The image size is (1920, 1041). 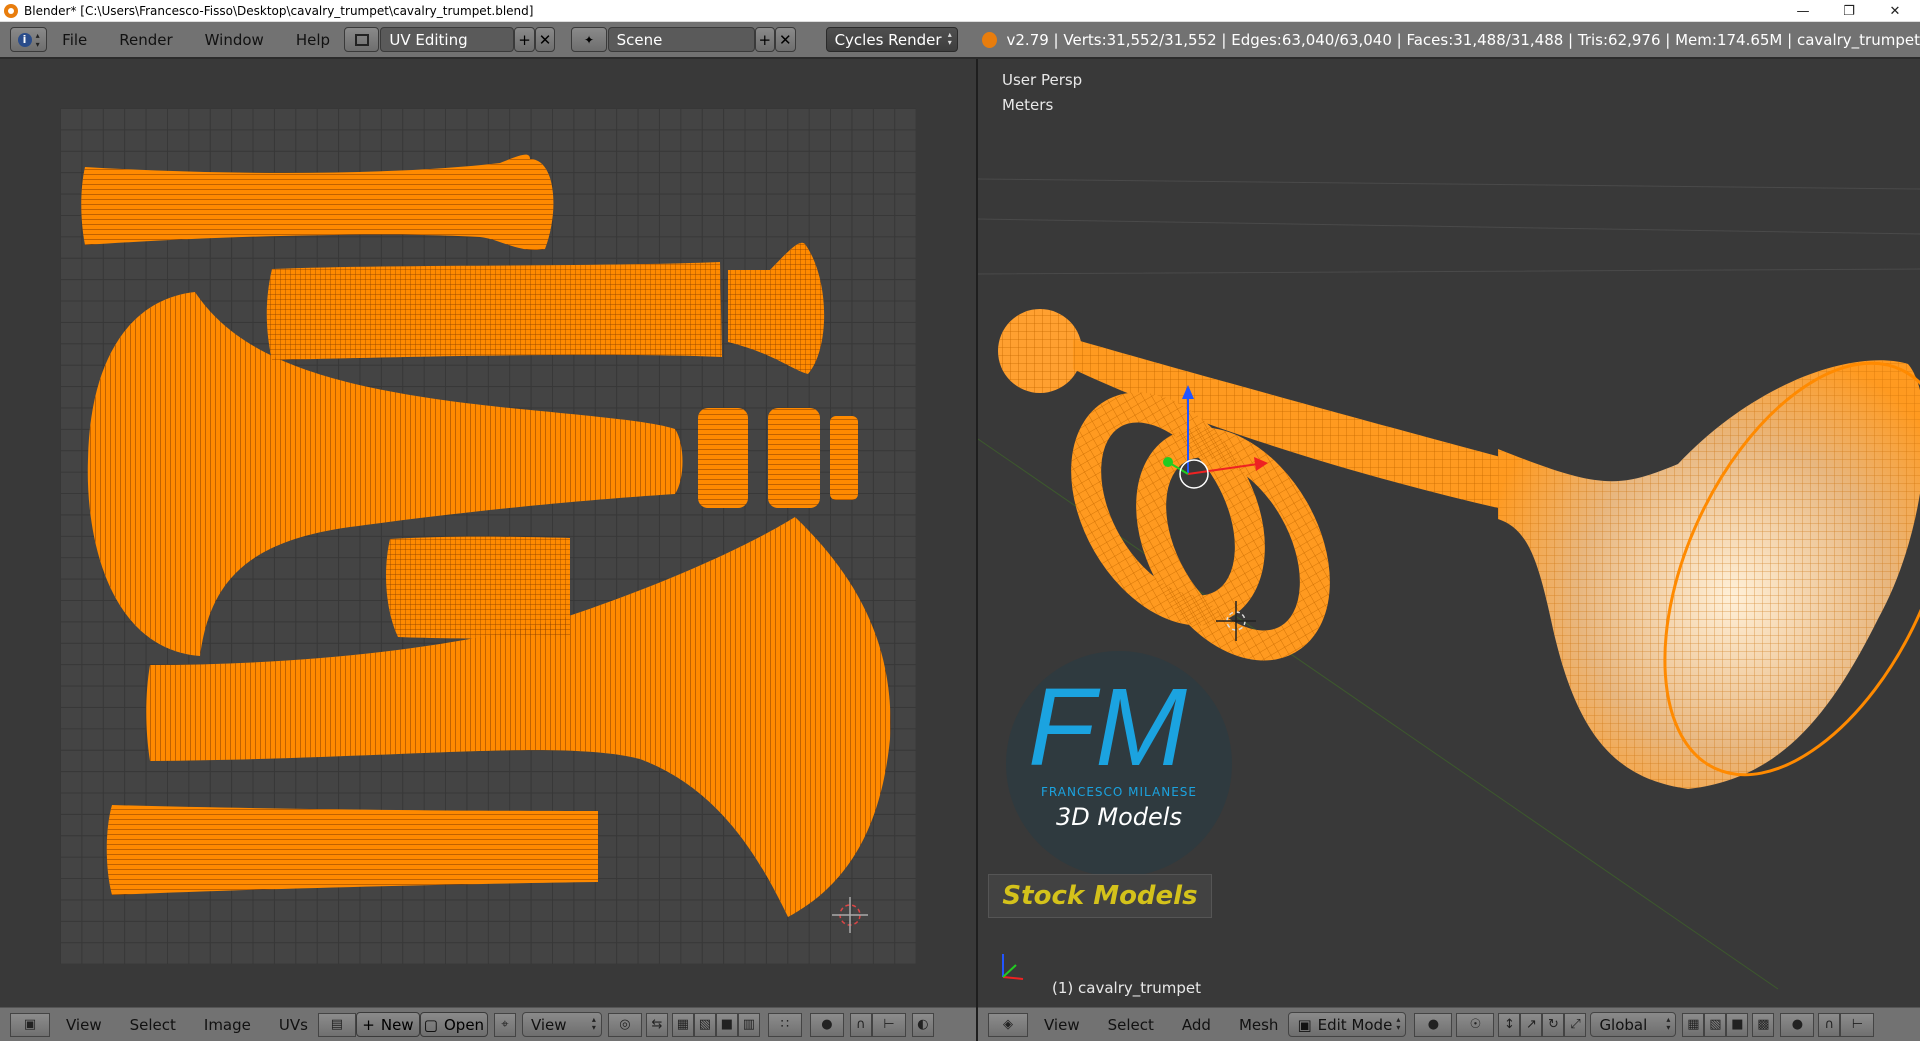 I want to click on restore-button: ❐, so click(x=1849, y=11).